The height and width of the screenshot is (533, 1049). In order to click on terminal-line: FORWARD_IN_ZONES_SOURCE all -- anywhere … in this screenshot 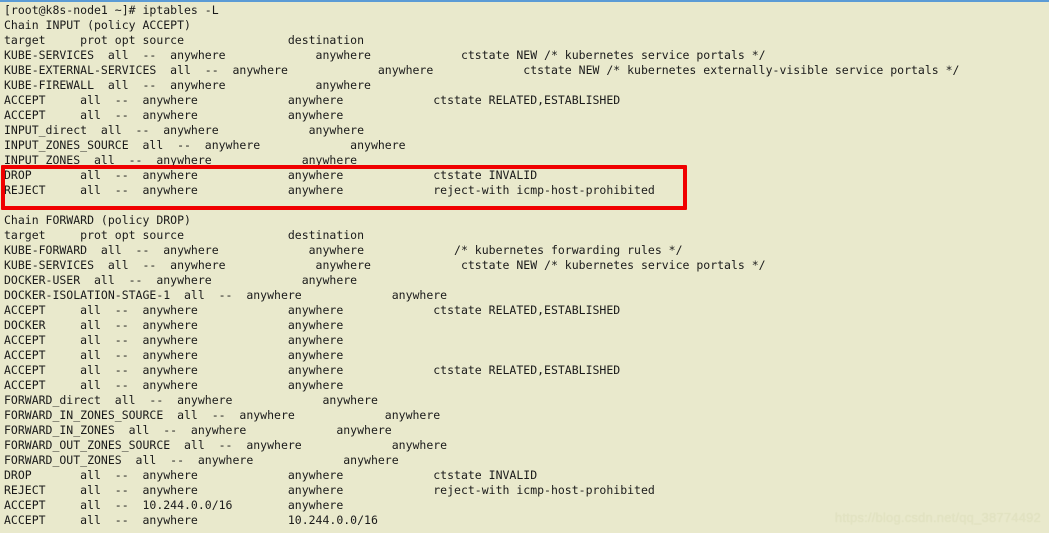, I will do `click(222, 415)`.